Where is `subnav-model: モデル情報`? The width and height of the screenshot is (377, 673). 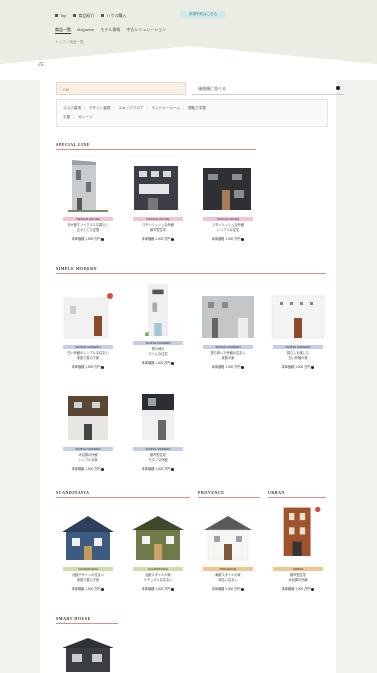 subnav-model: モデル情報 is located at coordinates (110, 30).